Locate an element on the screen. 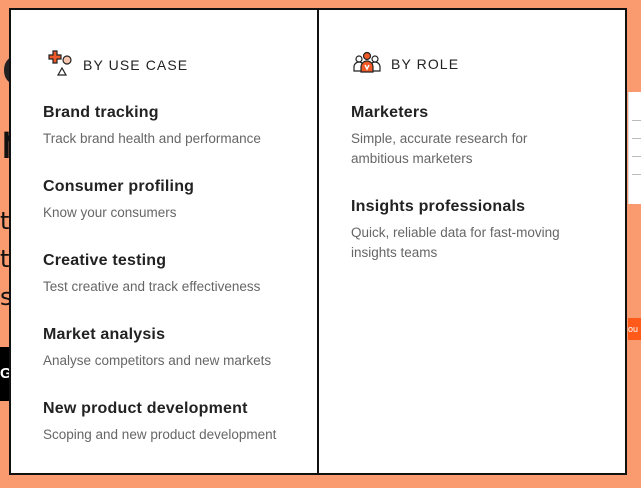 The height and width of the screenshot is (488, 641). use-case-heading: BY USE CASE is located at coordinates (116, 64).